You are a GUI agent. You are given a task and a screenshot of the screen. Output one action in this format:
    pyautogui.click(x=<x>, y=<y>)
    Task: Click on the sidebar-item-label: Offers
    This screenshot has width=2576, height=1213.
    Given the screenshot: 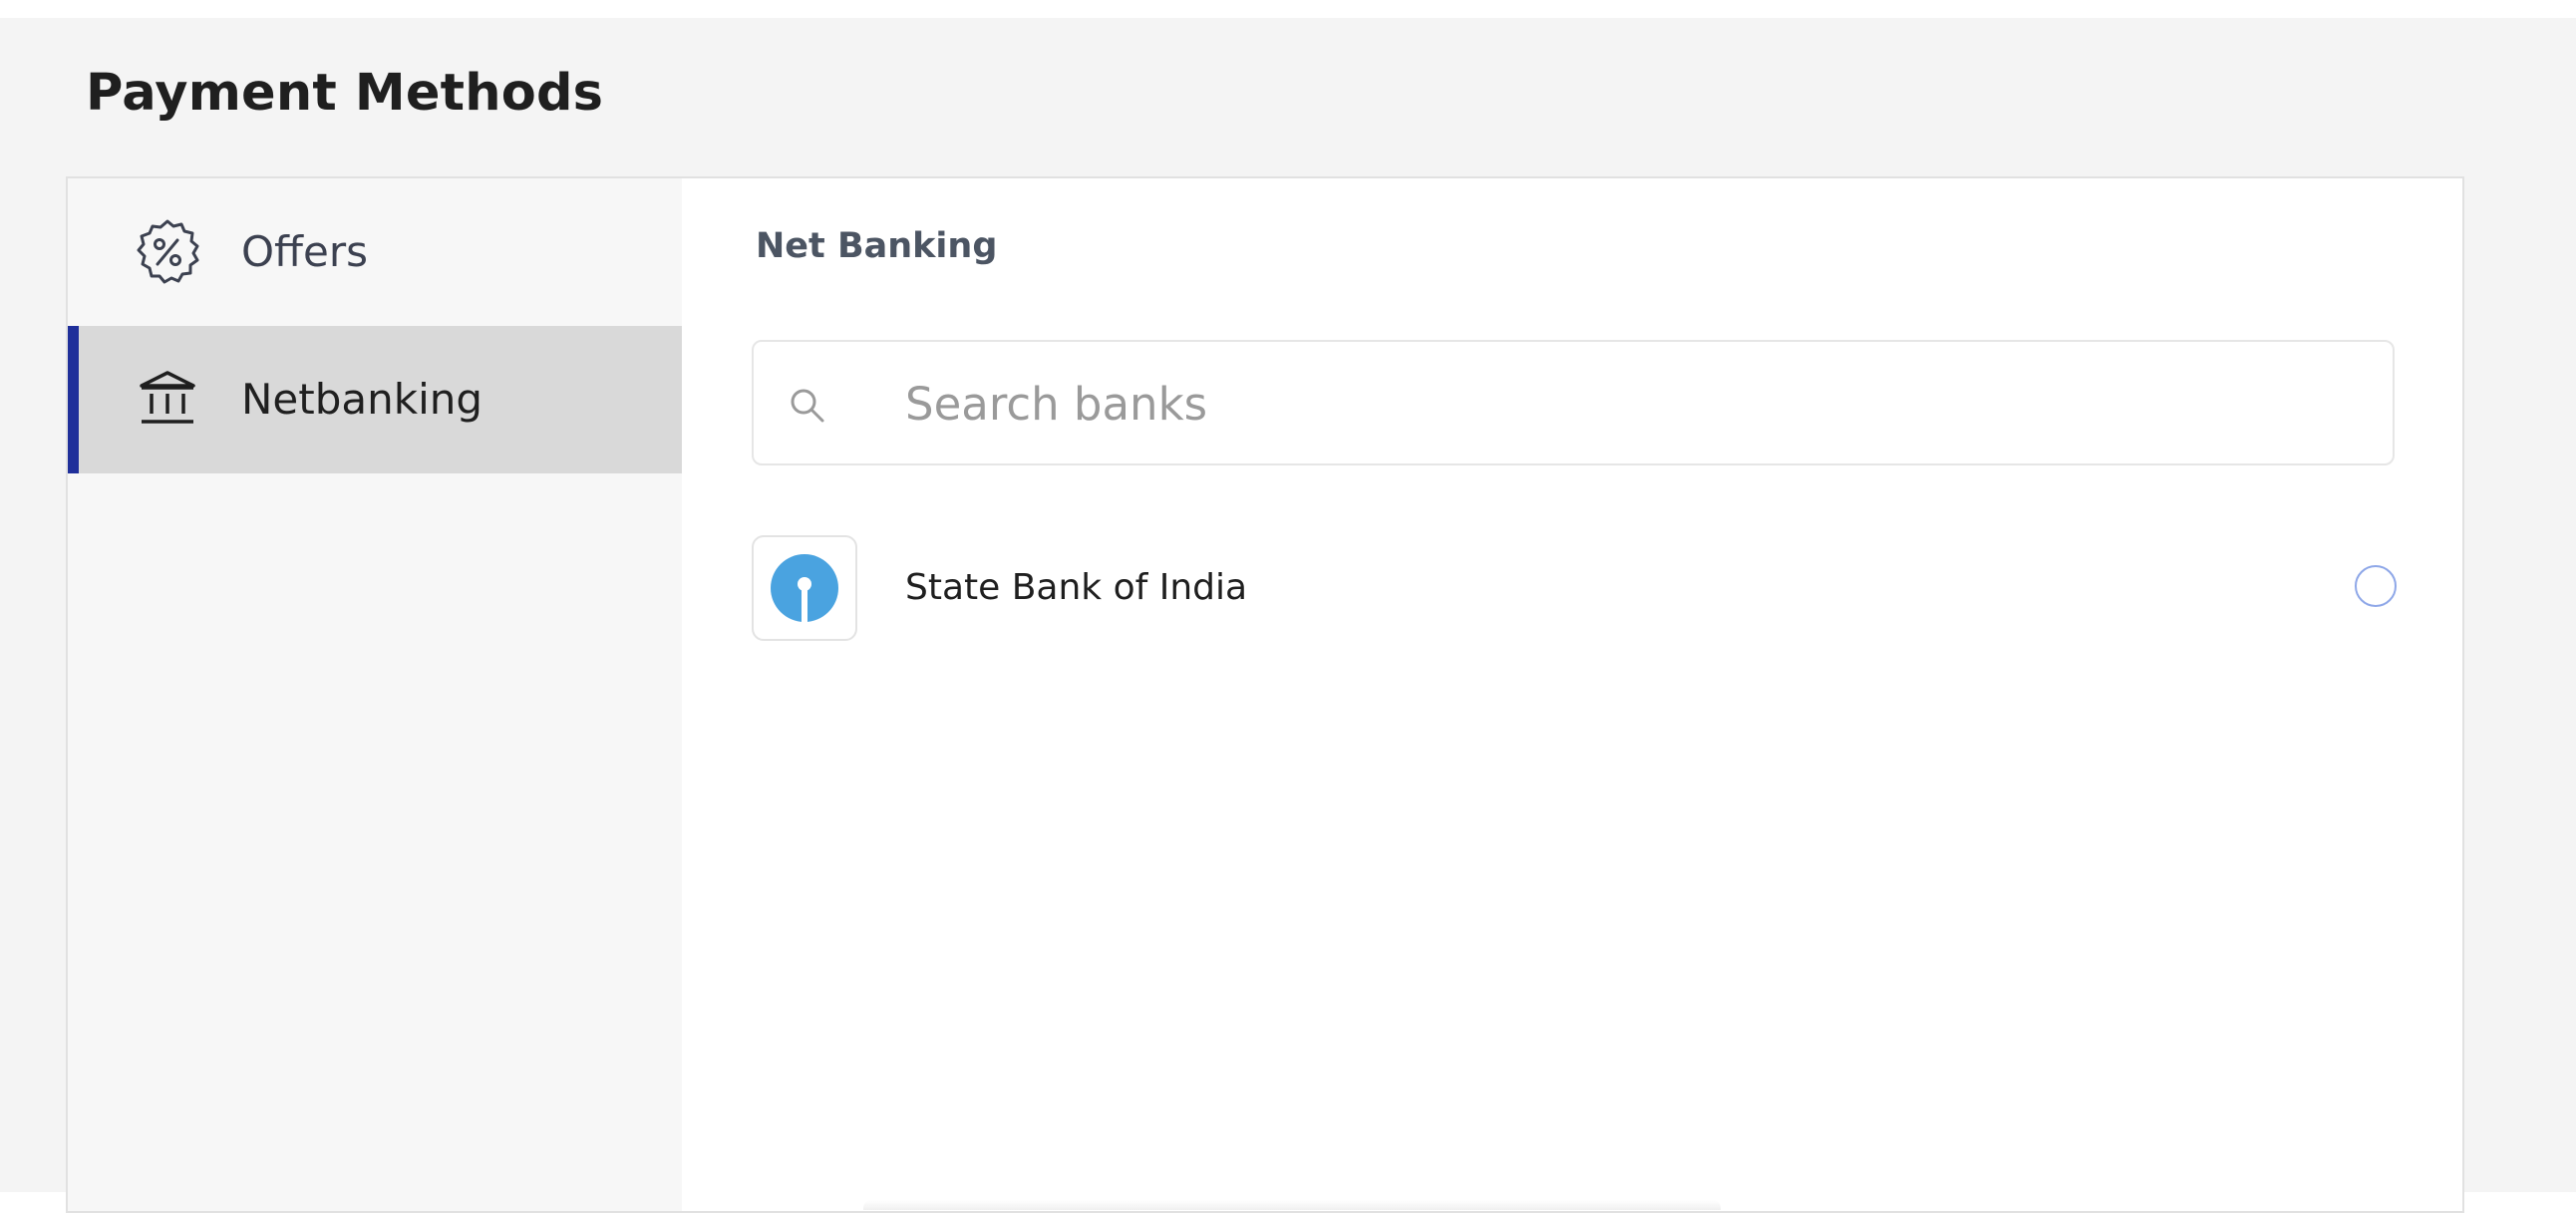 What is the action you would take?
    pyautogui.click(x=304, y=252)
    